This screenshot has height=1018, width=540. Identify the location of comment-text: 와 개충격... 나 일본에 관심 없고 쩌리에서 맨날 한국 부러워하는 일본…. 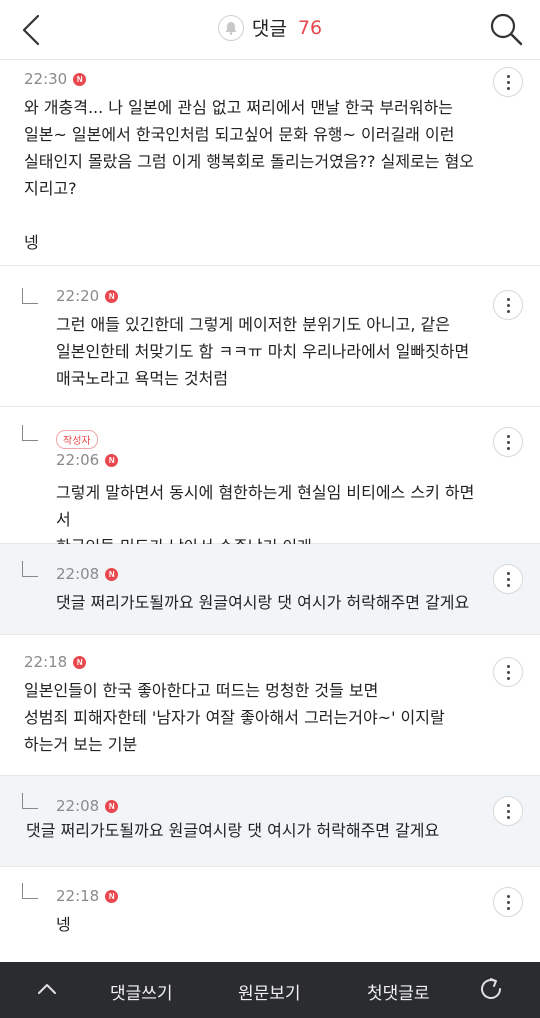
(249, 175).